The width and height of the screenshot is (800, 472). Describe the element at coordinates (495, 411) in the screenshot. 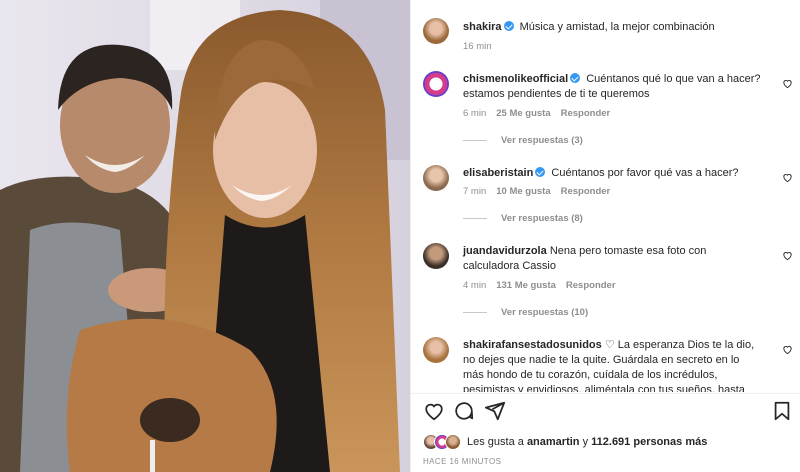

I see `share-icon` at that location.